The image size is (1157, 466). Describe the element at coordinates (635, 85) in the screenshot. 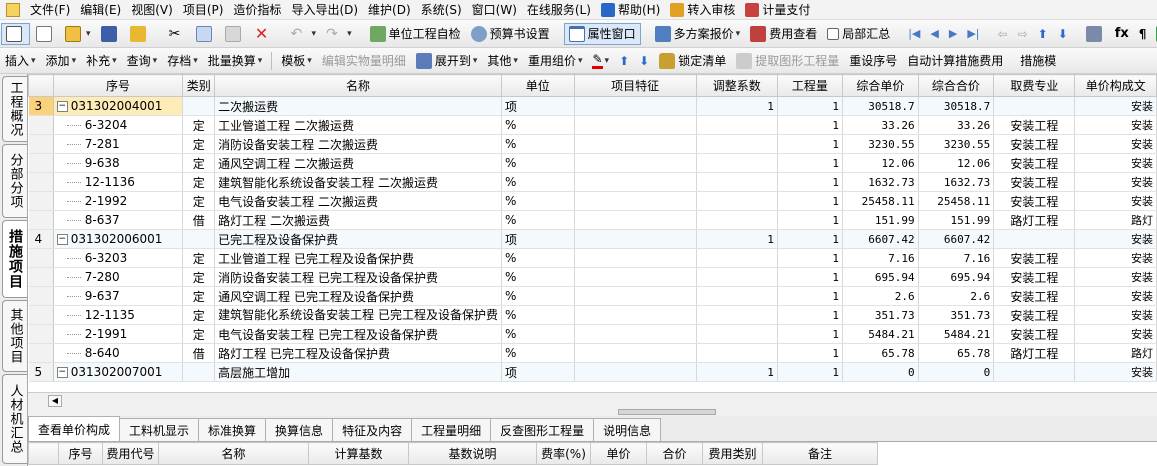

I see `column-header: 项目特征` at that location.